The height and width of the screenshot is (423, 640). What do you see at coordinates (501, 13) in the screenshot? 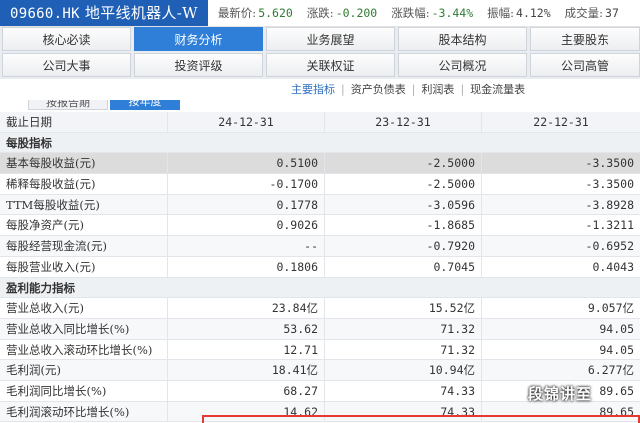
I see `amplitude-label: 振幅:` at bounding box center [501, 13].